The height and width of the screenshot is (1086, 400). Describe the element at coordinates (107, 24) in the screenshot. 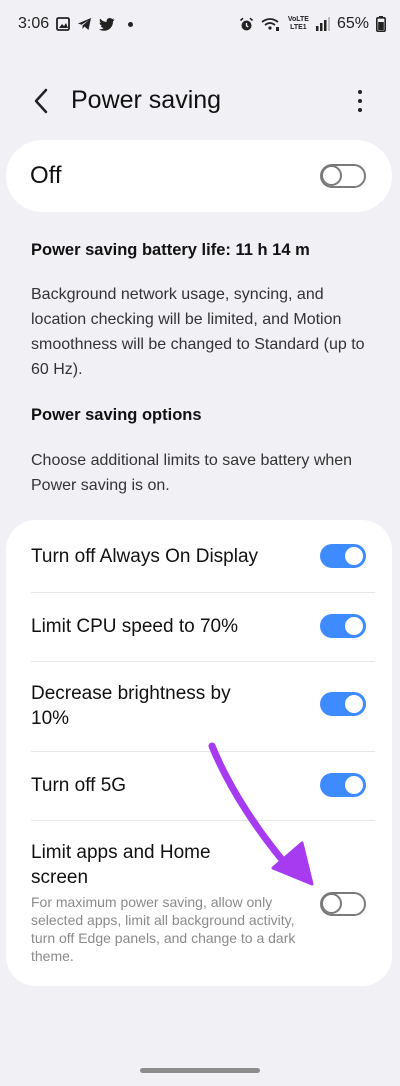

I see `twitter-notification-icon` at that location.